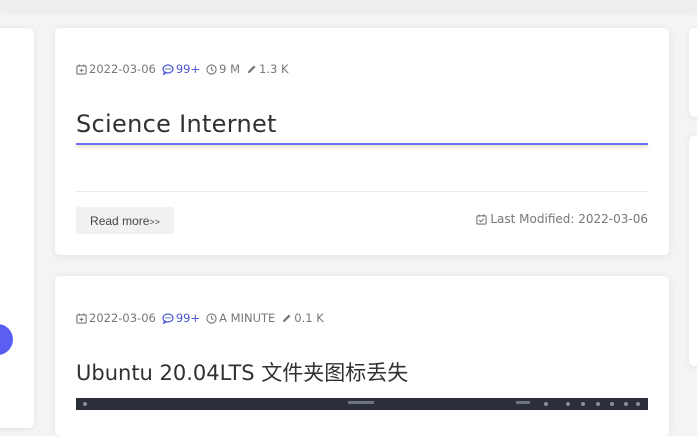  What do you see at coordinates (348, 5) in the screenshot?
I see `top-navigation-bar` at bounding box center [348, 5].